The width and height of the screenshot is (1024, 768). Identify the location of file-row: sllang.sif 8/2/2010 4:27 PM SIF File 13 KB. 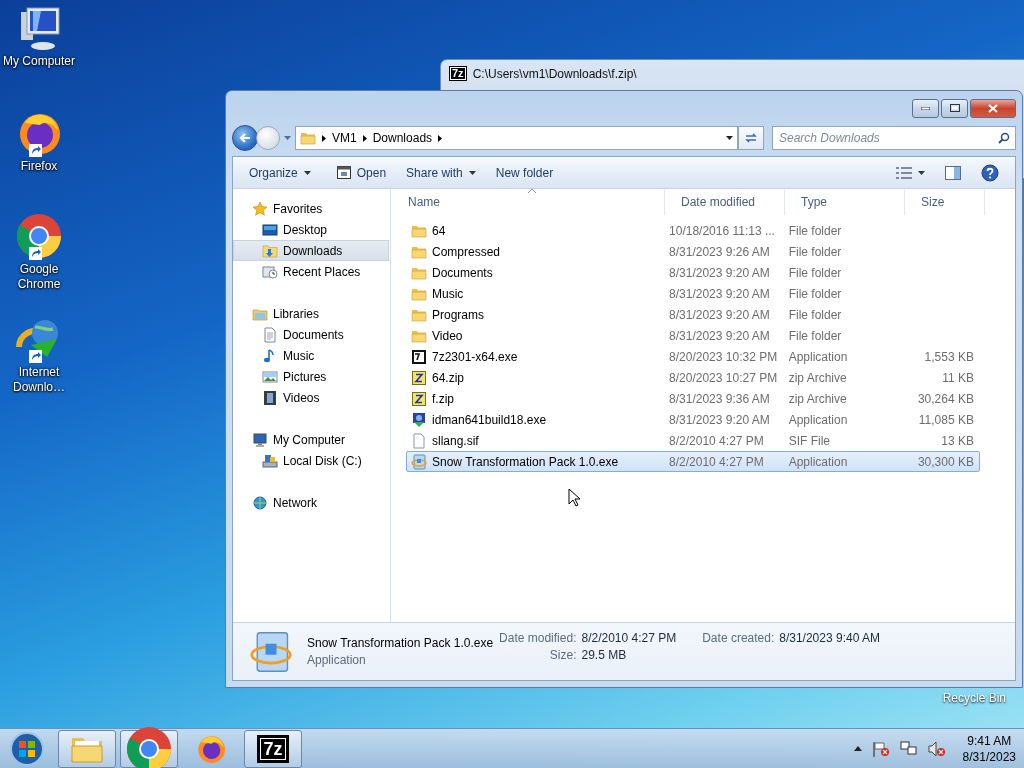
(693, 440).